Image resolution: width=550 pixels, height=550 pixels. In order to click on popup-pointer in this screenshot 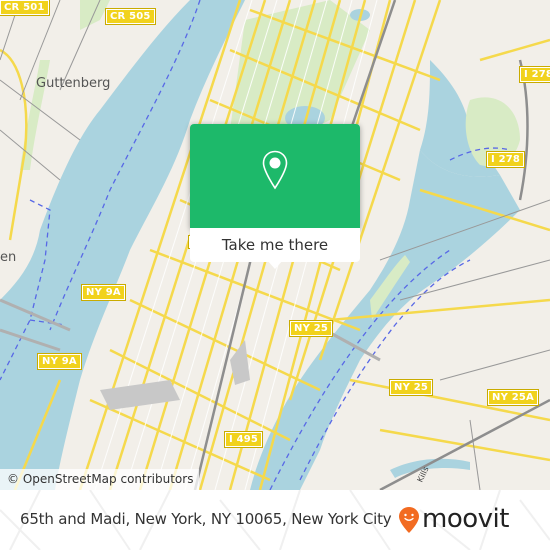, I will do `click(275, 264)`.